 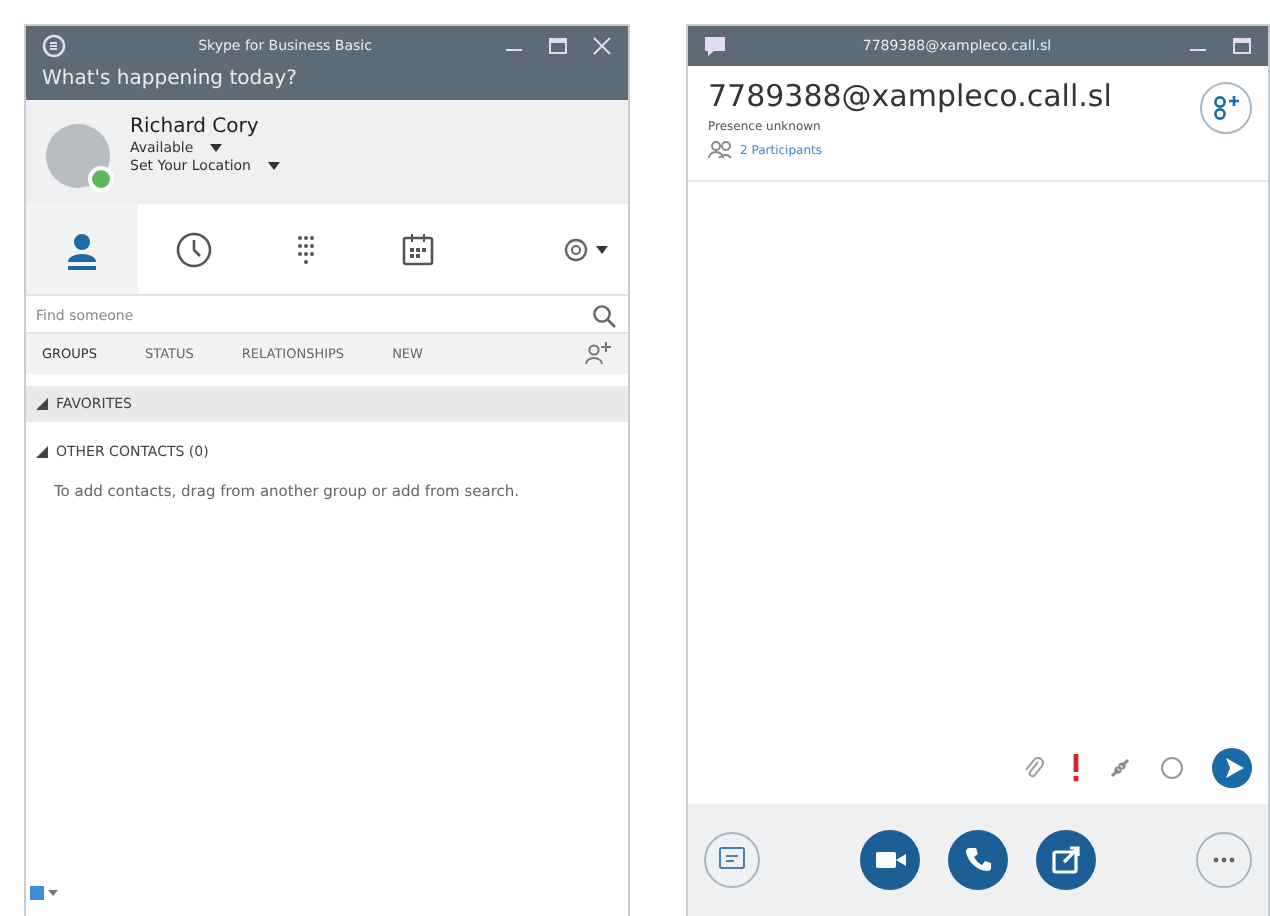 I want to click on presence-menu-icon, so click(x=44, y=894).